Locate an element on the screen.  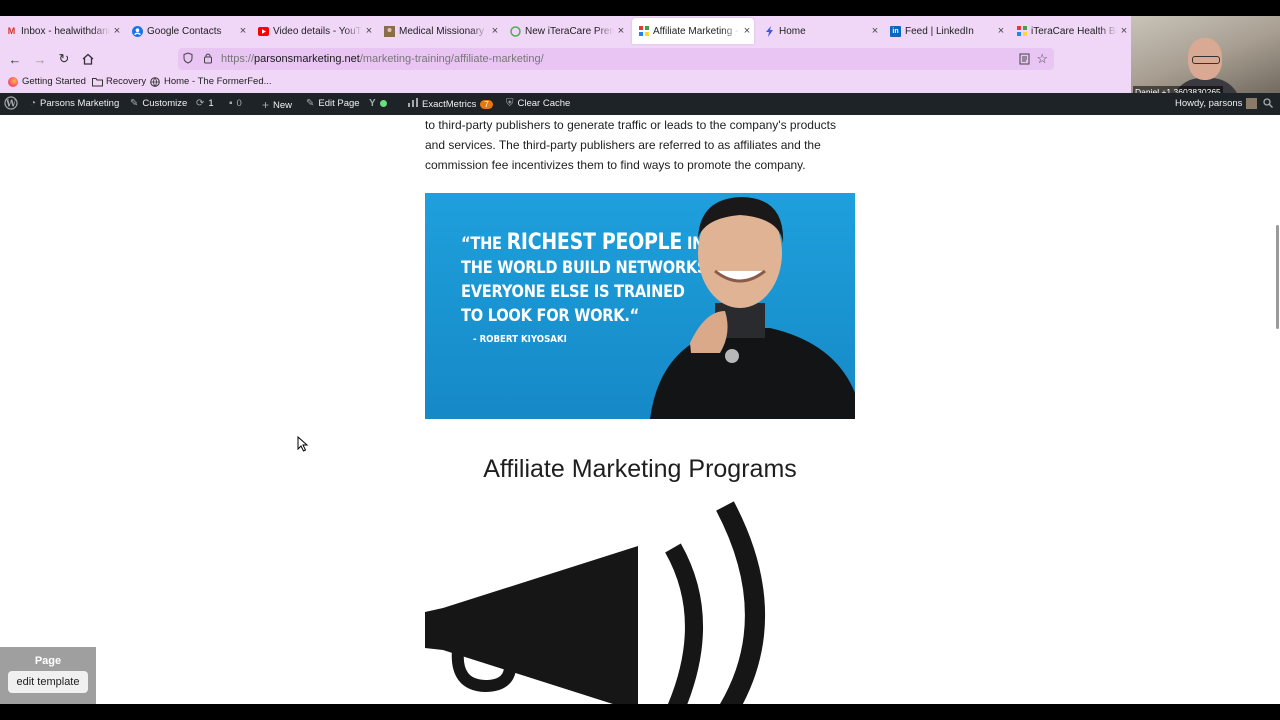
linkedin-icon: in is located at coordinates (895, 31).